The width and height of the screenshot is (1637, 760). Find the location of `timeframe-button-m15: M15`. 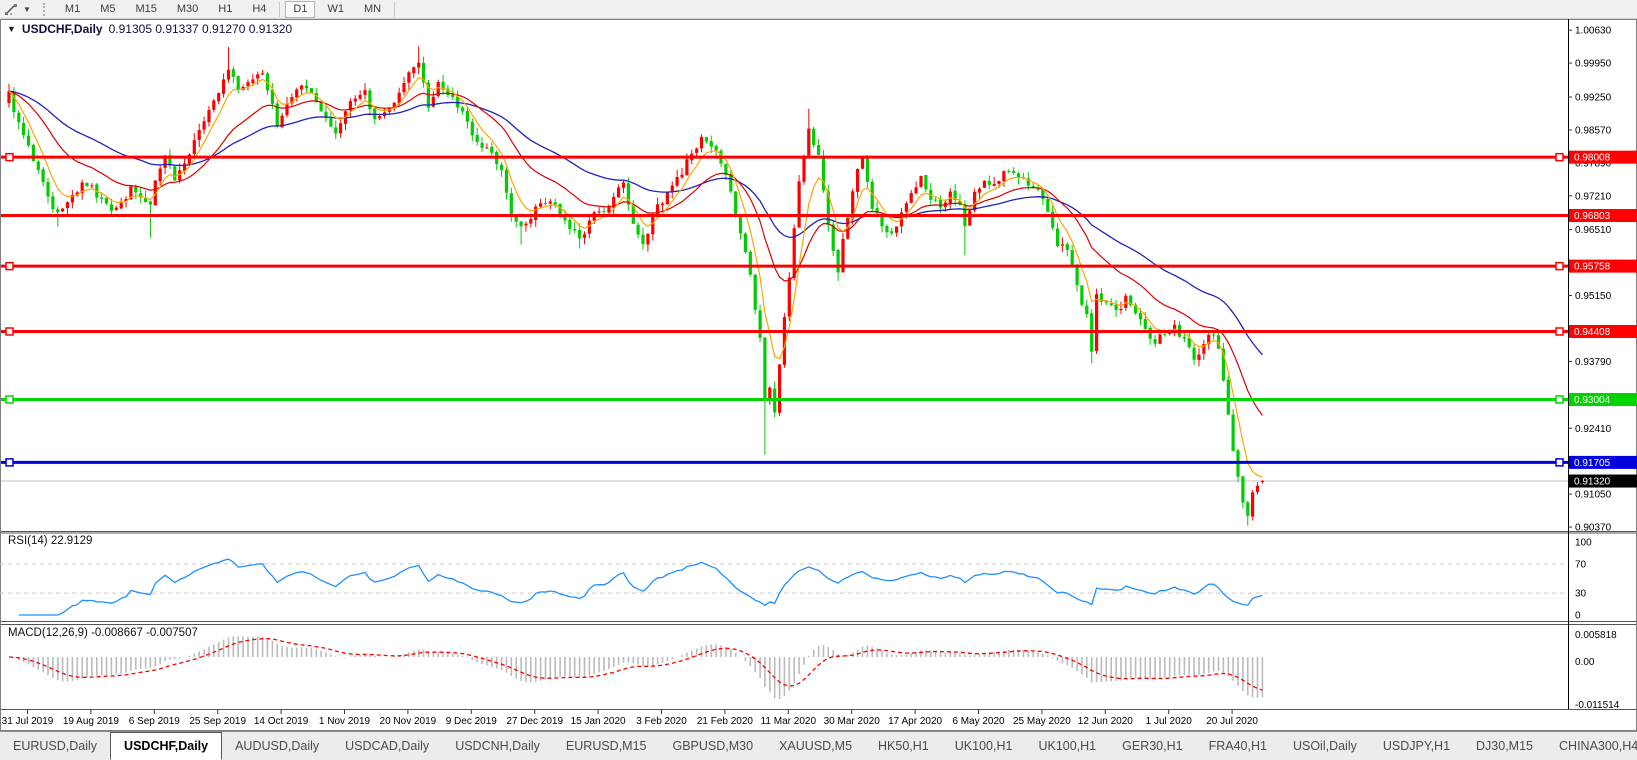

timeframe-button-m15: M15 is located at coordinates (145, 9).